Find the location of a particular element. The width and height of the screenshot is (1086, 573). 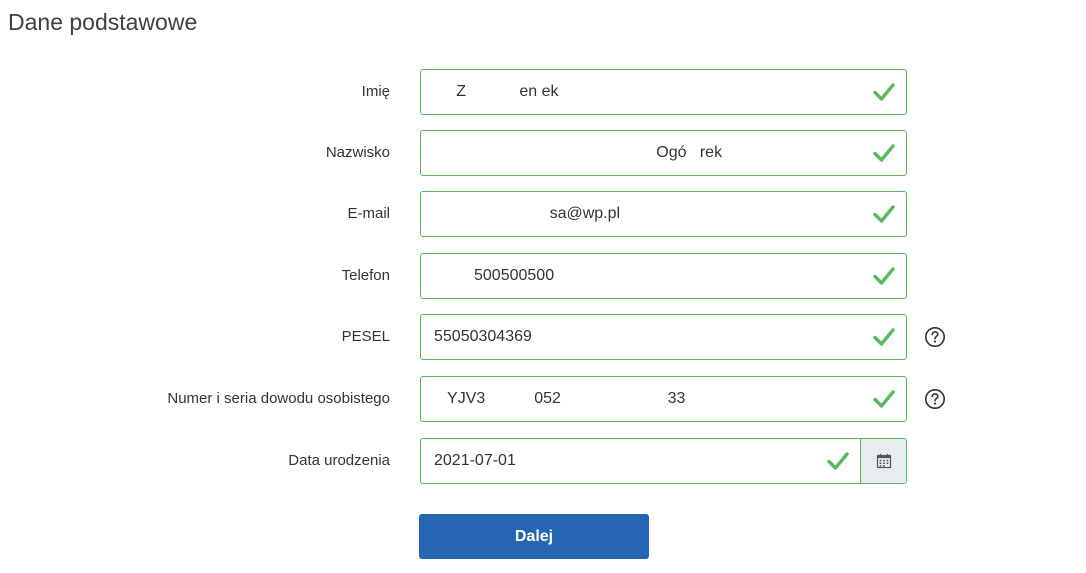

id-card-input: YJV3 052 33 is located at coordinates (663, 399).